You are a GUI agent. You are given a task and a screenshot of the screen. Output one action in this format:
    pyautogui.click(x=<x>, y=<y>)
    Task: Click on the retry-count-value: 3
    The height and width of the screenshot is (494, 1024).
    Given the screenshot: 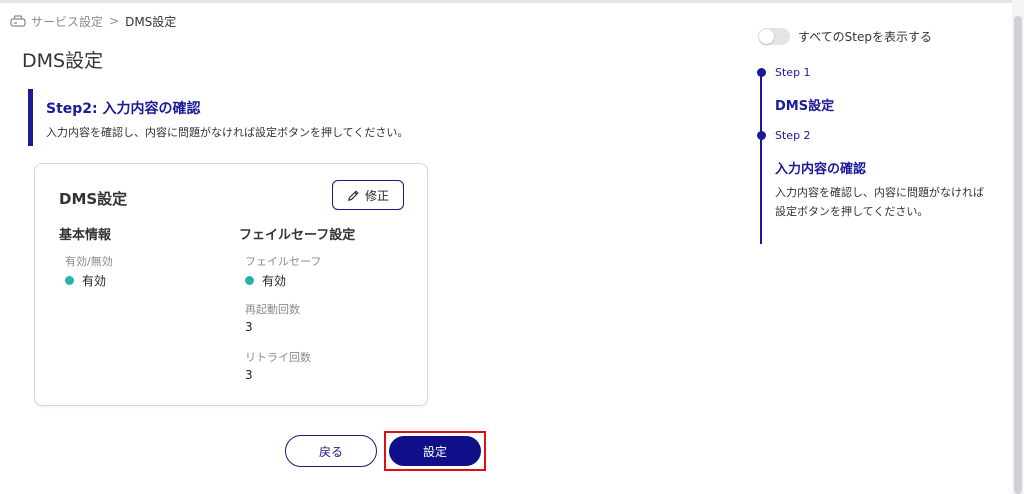 What is the action you would take?
    pyautogui.click(x=249, y=375)
    